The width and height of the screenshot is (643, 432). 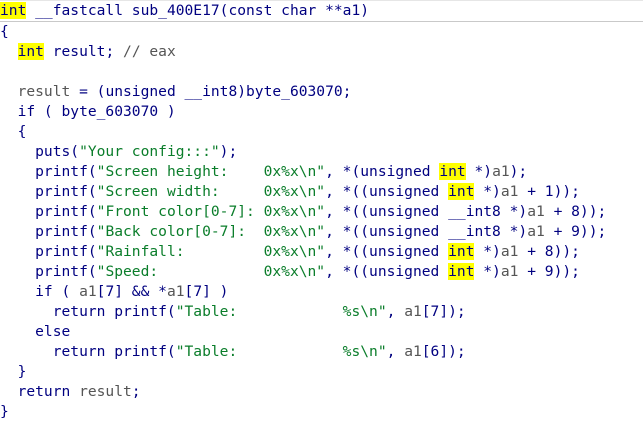 I want to click on code-token: if (, so click(x=40, y=291).